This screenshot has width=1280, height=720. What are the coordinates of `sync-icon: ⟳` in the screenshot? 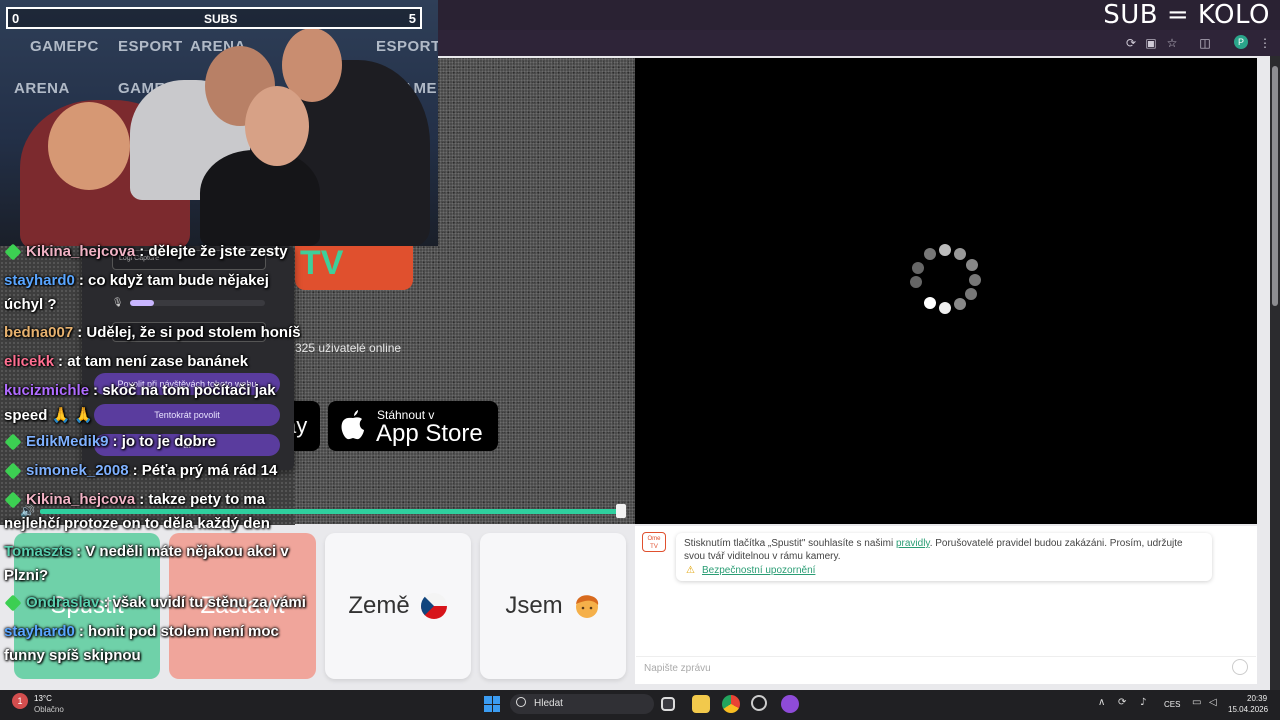 It's located at (1122, 702).